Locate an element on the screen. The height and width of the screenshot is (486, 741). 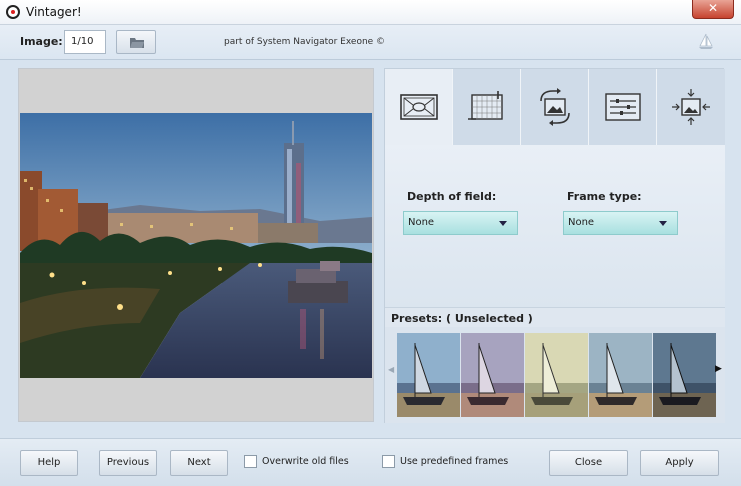
window-title: Vintager! is located at coordinates (54, 12).